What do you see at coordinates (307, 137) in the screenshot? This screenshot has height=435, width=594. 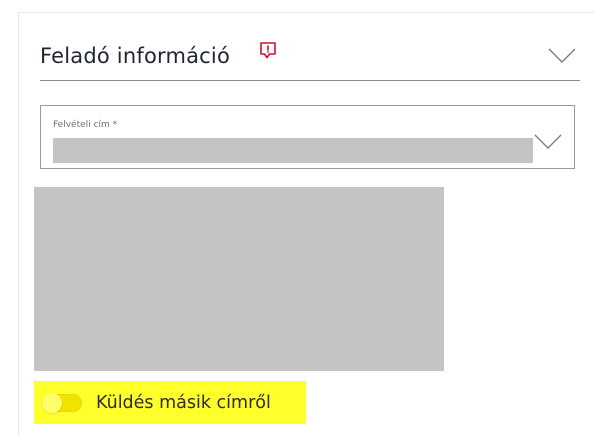 I see `pickup-address-select: Felvételi cím *` at bounding box center [307, 137].